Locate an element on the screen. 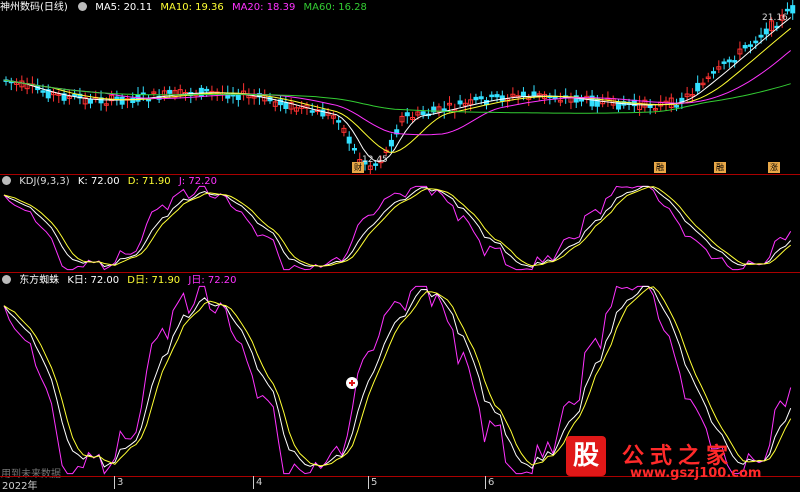 This screenshot has width=800, height=492. site-logo: 股 公式之家 www.gszj100.com is located at coordinates (679, 461).